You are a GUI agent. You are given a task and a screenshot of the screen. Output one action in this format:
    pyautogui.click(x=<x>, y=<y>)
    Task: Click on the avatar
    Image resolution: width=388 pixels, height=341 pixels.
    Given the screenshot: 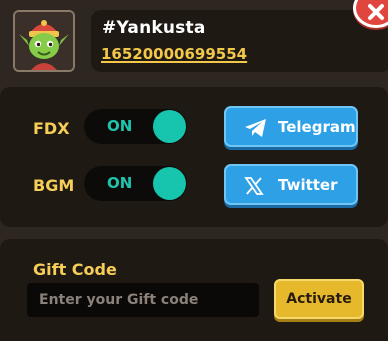 What is the action you would take?
    pyautogui.click(x=44, y=41)
    